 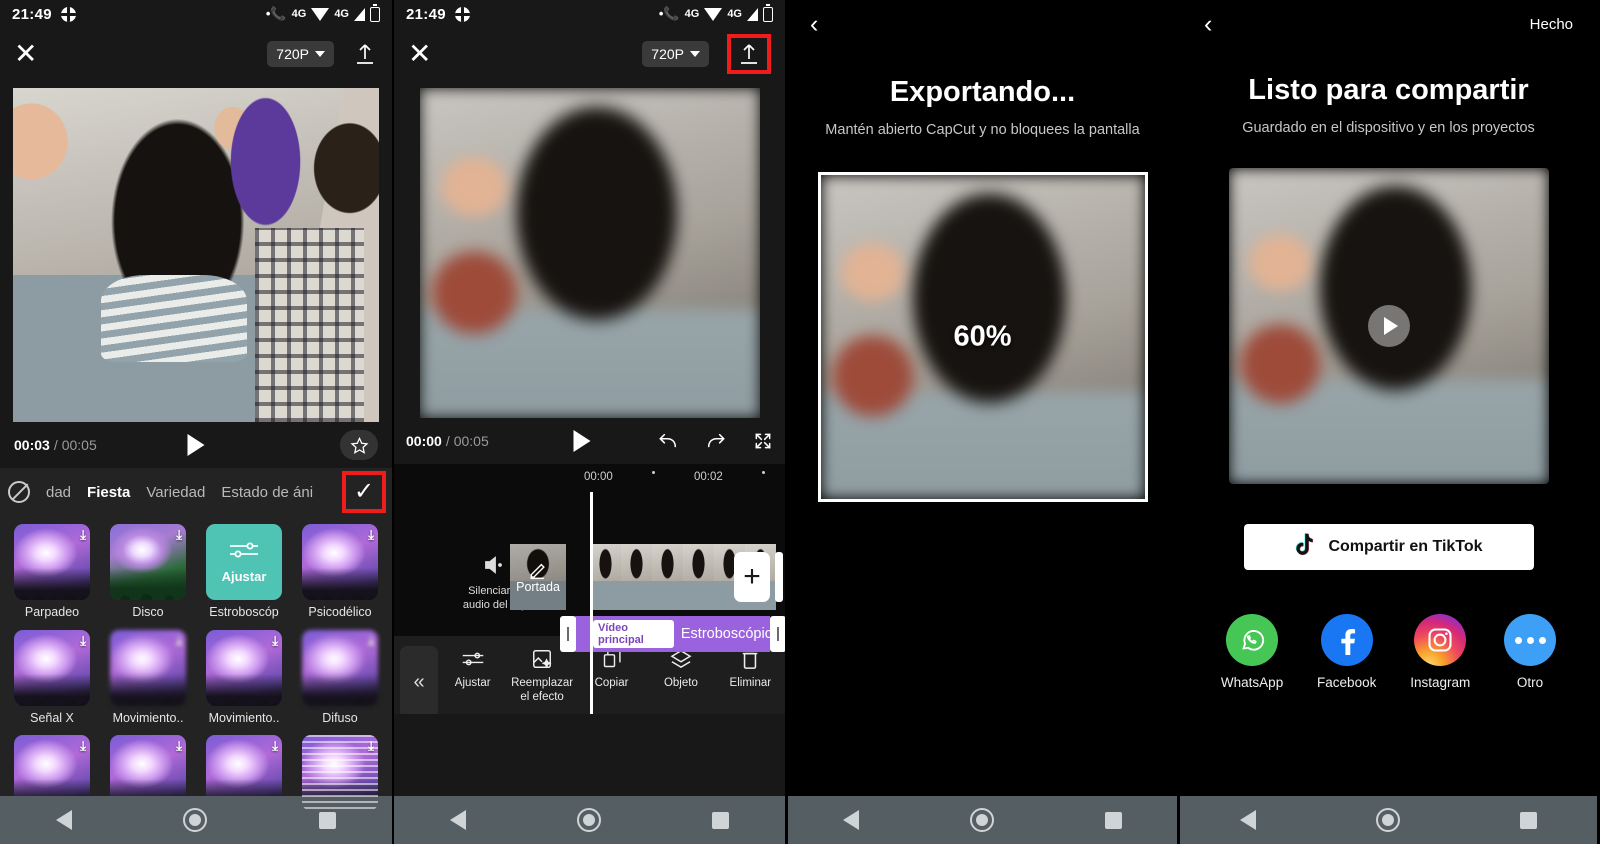 I want to click on effect-label: Movimiento.., so click(x=244, y=717).